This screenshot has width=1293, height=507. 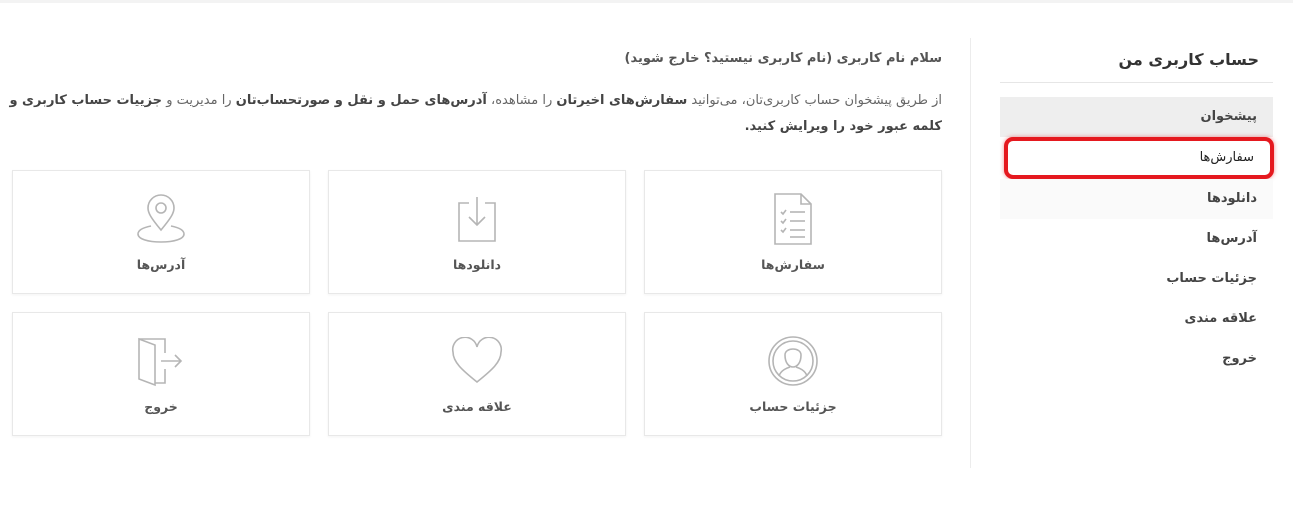 What do you see at coordinates (161, 361) in the screenshot?
I see `logout-door-icon` at bounding box center [161, 361].